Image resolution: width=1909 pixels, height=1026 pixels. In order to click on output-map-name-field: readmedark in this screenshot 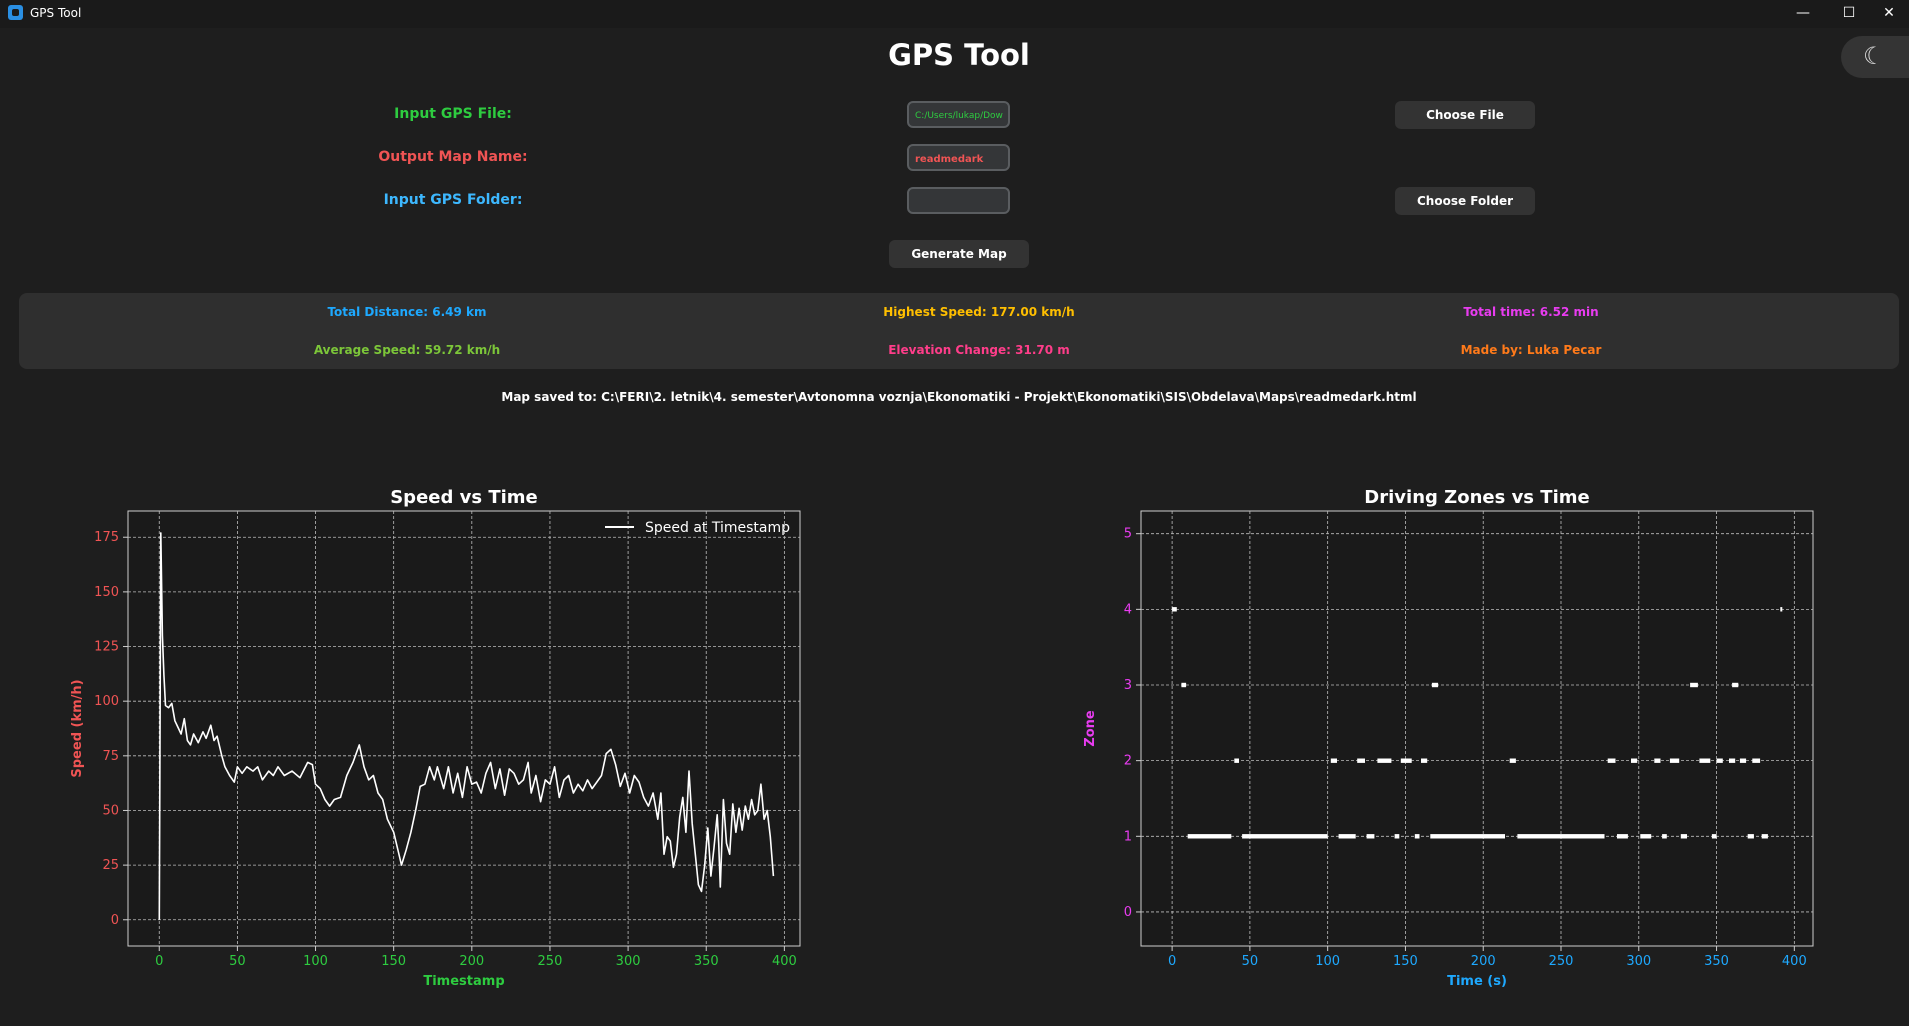, I will do `click(958, 157)`.